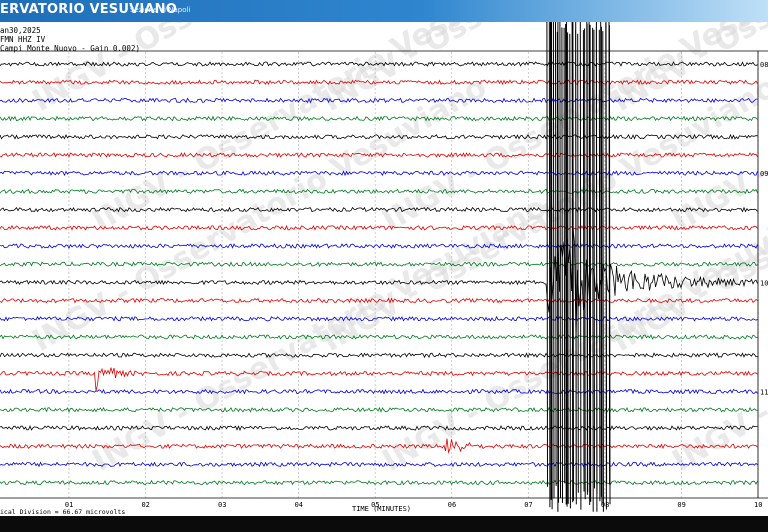 This screenshot has width=768, height=532. What do you see at coordinates (384, 11) in the screenshot?
I see `observatory-header: ERVATORIO VESUVIANO Sezione di Napoli` at bounding box center [384, 11].